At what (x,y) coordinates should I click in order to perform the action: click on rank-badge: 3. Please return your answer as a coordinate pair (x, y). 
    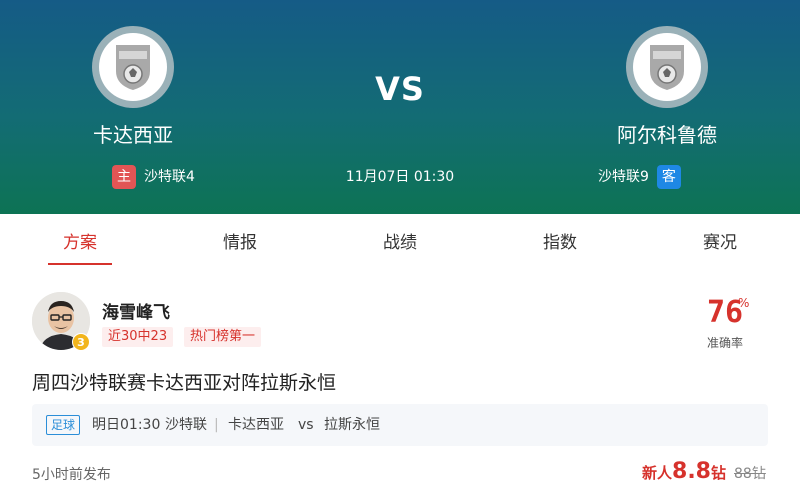
    Looking at the image, I should click on (81, 342).